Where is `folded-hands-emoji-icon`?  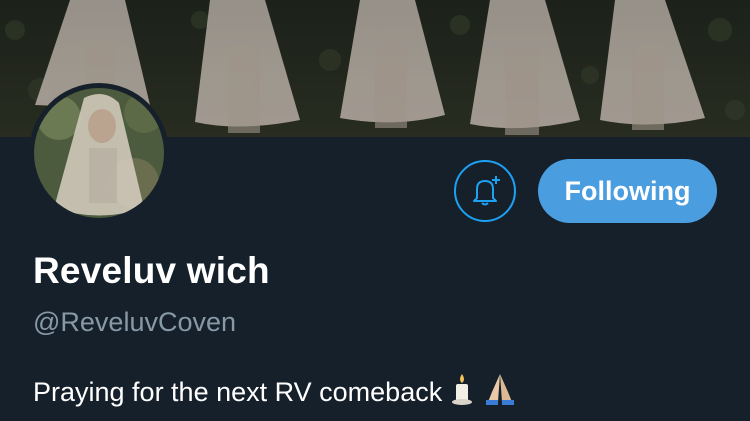
folded-hands-emoji-icon is located at coordinates (500, 392).